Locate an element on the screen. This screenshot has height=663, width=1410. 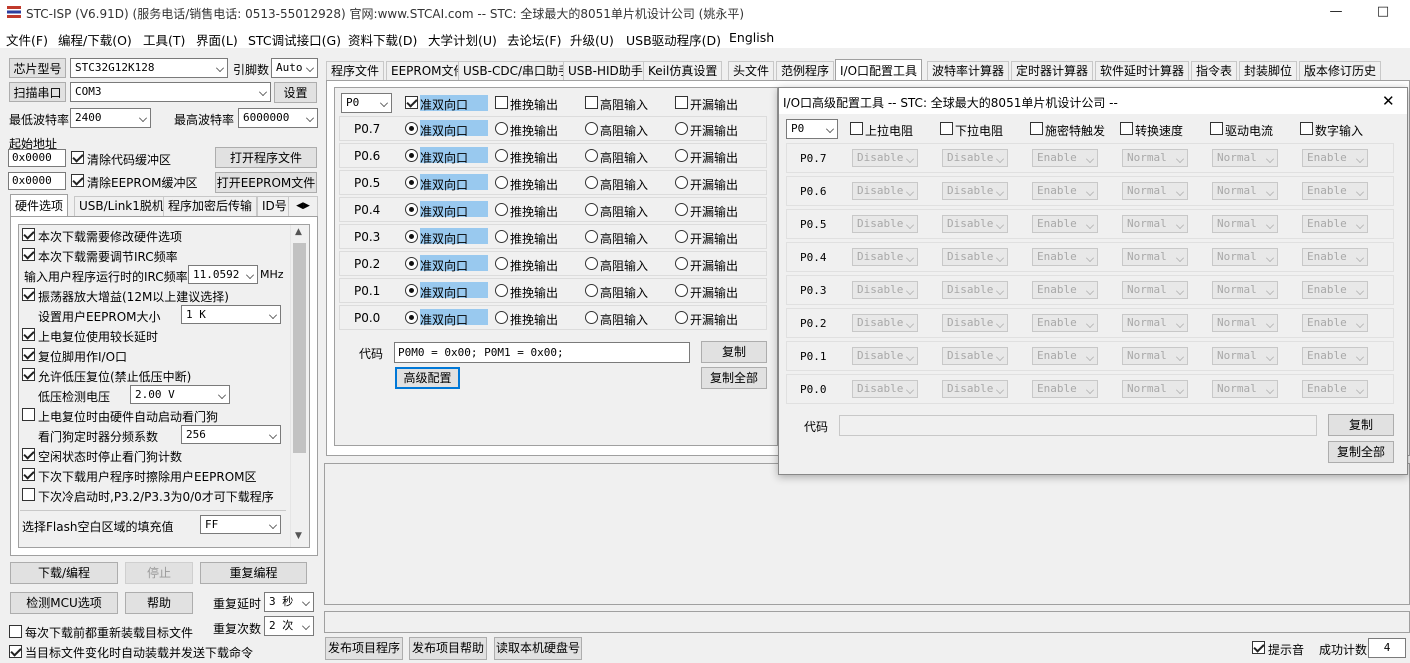
irc-frequency-select: 11.0592 is located at coordinates (223, 274).